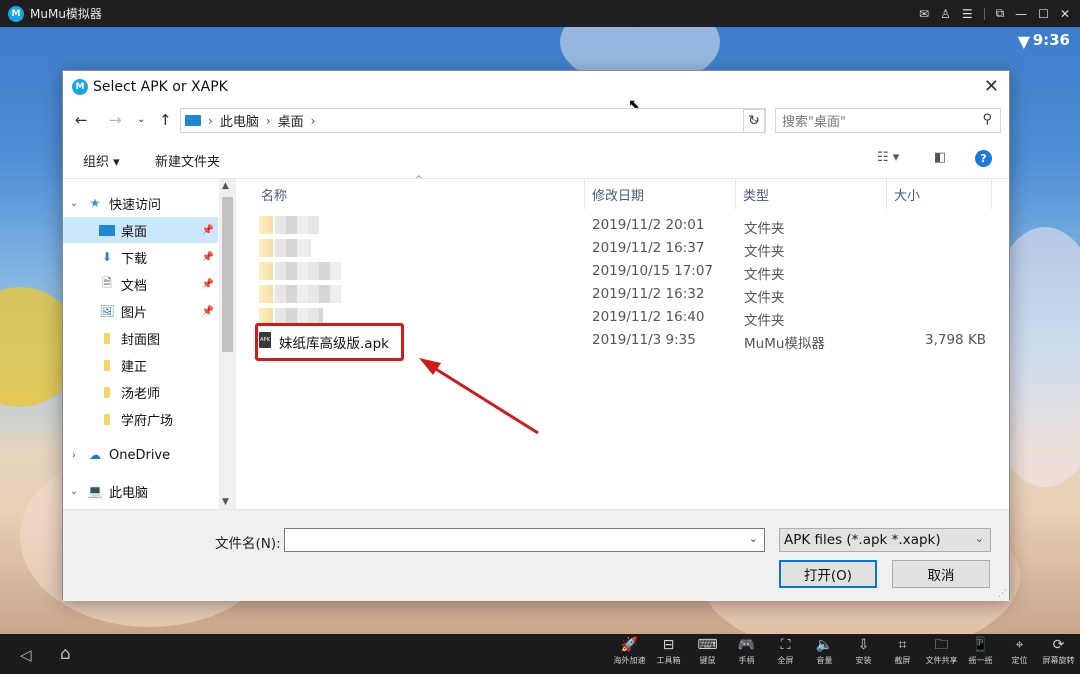 This screenshot has height=674, width=1080. I want to click on cancel-button: 取消, so click(941, 574).